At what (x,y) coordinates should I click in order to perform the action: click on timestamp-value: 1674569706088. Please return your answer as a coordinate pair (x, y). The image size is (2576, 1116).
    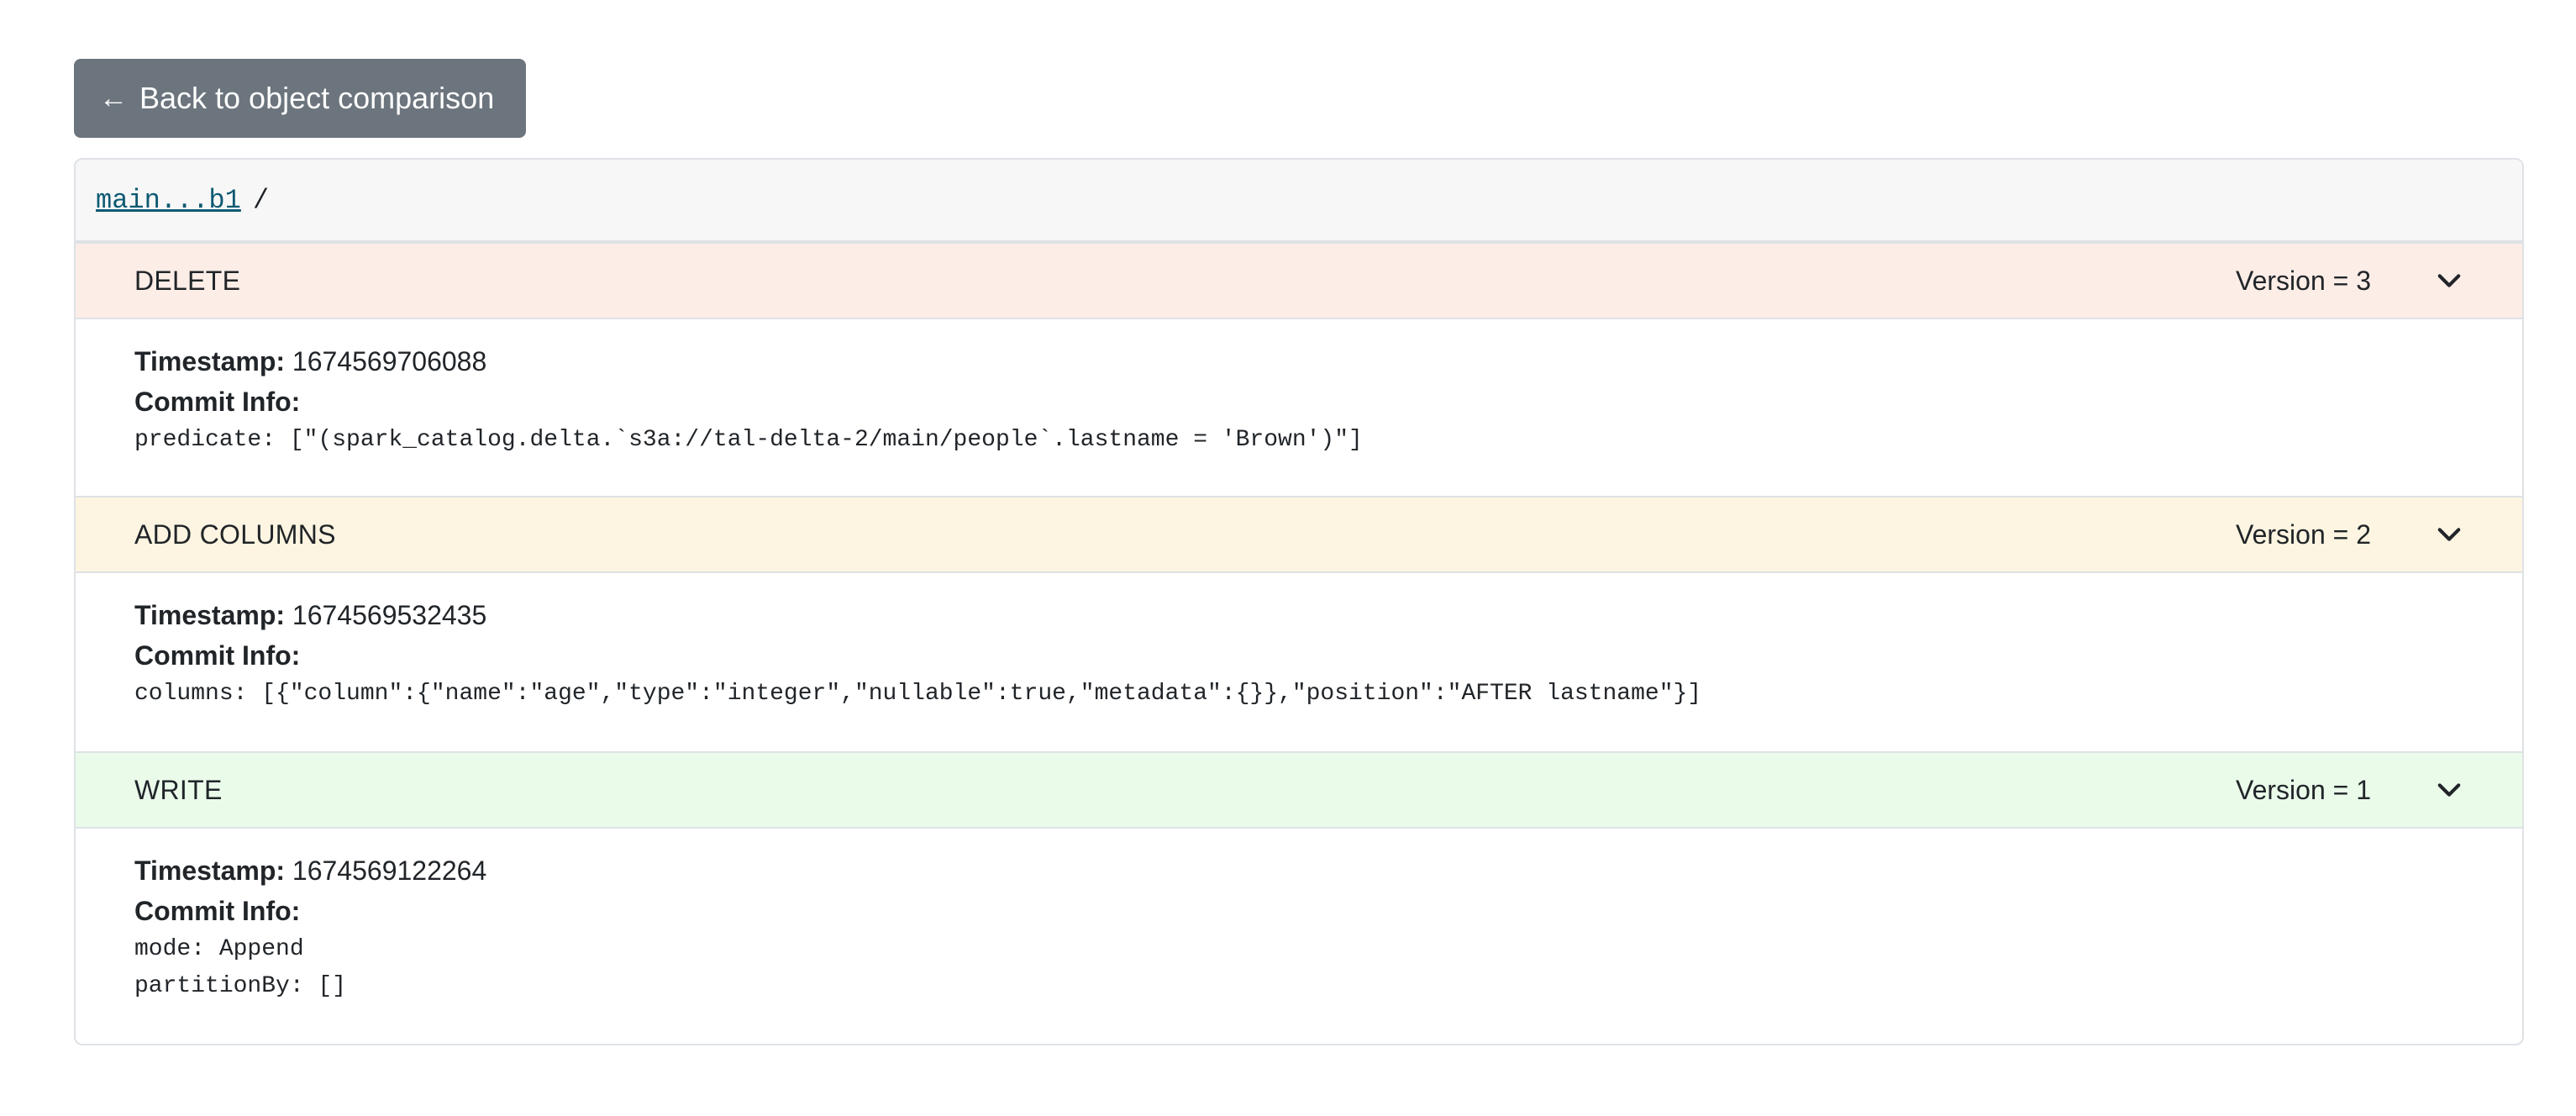
    Looking at the image, I should click on (389, 361).